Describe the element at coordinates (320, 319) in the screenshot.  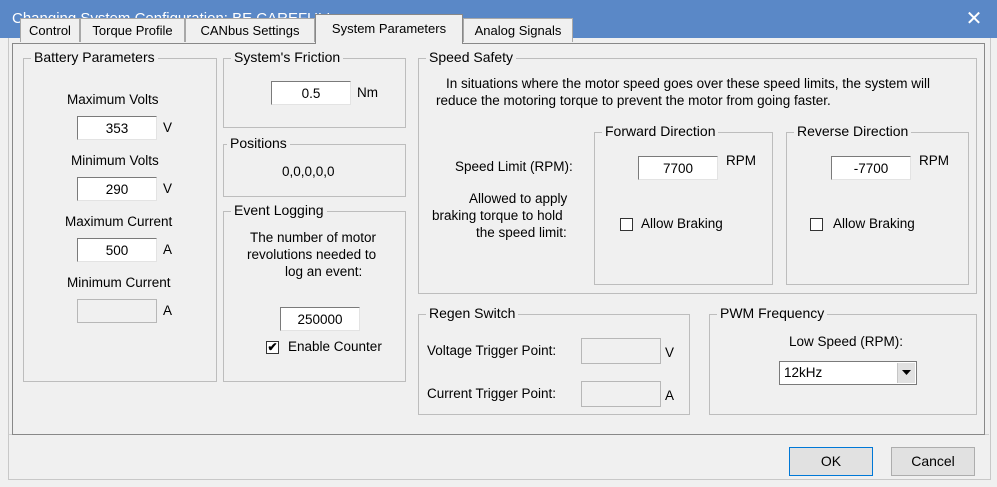
I see `event-logging-input: 250000` at that location.